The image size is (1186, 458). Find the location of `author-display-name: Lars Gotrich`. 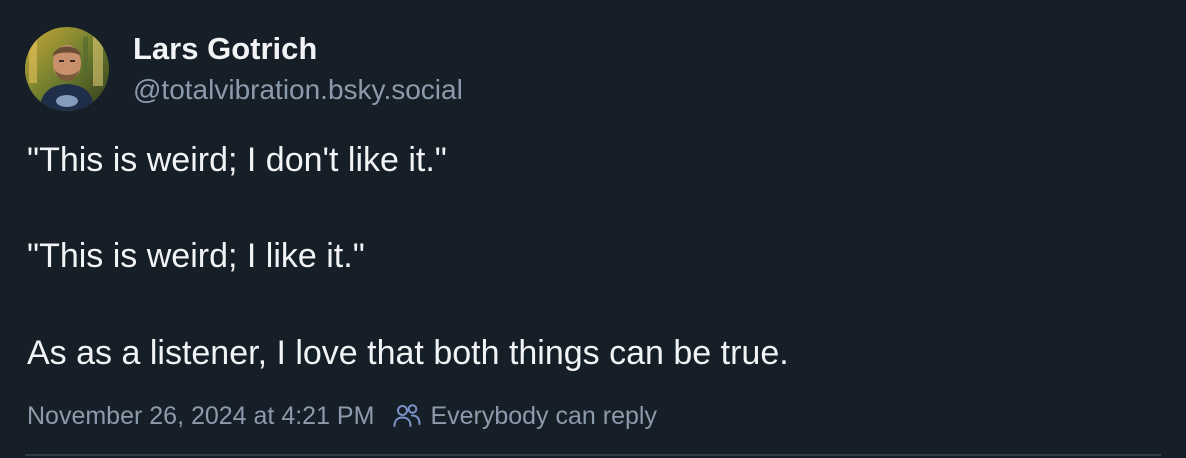

author-display-name: Lars Gotrich is located at coordinates (225, 49).